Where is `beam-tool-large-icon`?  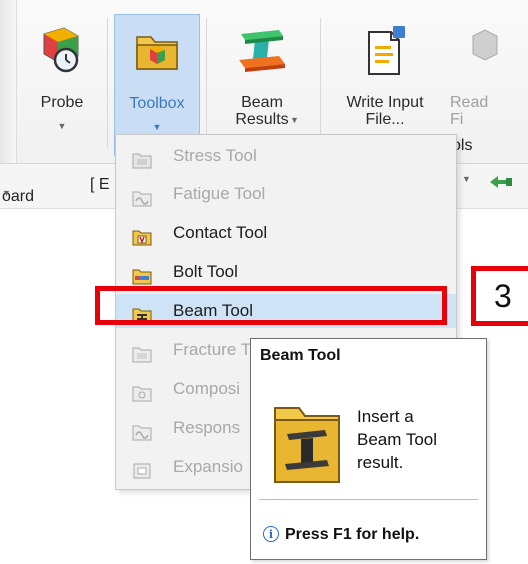
beam-tool-large-icon is located at coordinates (307, 446).